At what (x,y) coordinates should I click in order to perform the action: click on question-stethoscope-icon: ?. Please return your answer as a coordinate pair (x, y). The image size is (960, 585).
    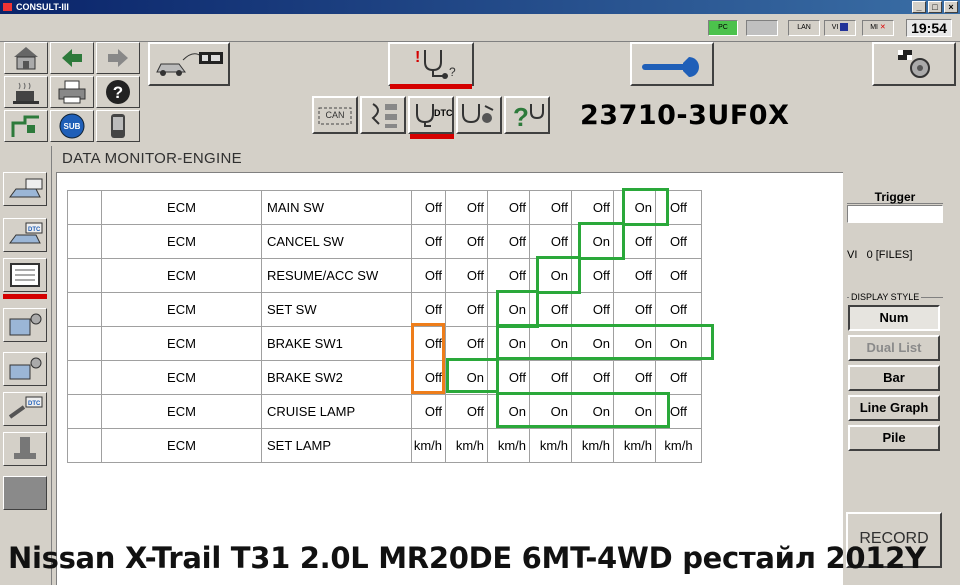
    Looking at the image, I should click on (528, 116).